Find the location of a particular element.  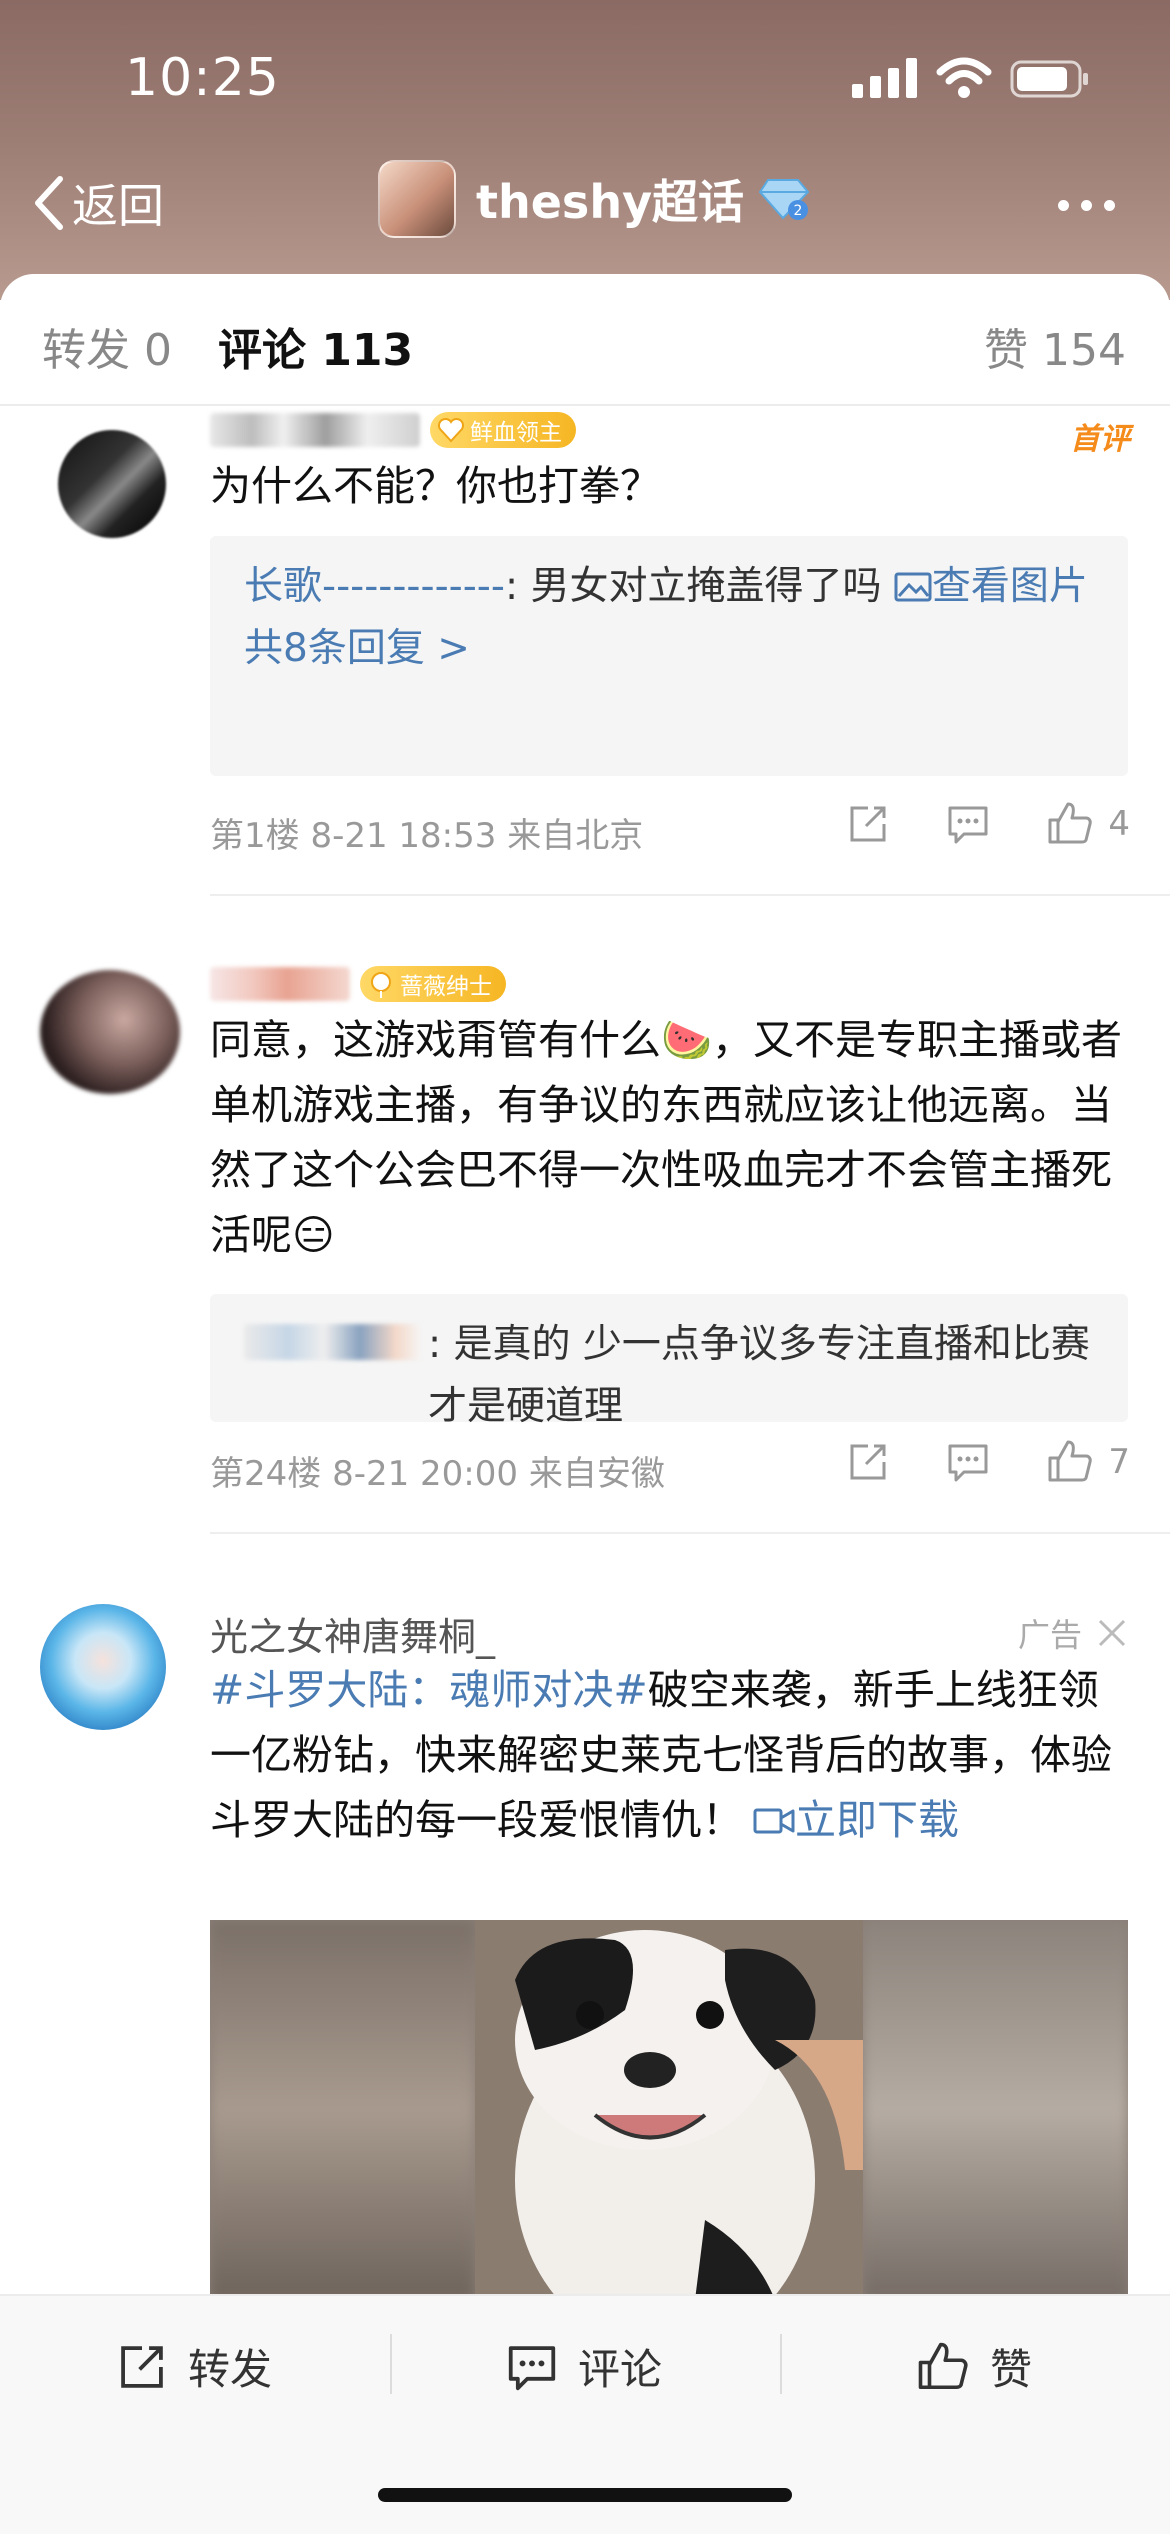

chevron-left-icon is located at coordinates (49, 203).